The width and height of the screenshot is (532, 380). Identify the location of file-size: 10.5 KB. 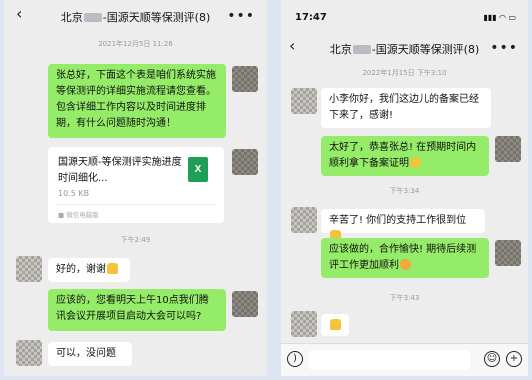
(74, 193).